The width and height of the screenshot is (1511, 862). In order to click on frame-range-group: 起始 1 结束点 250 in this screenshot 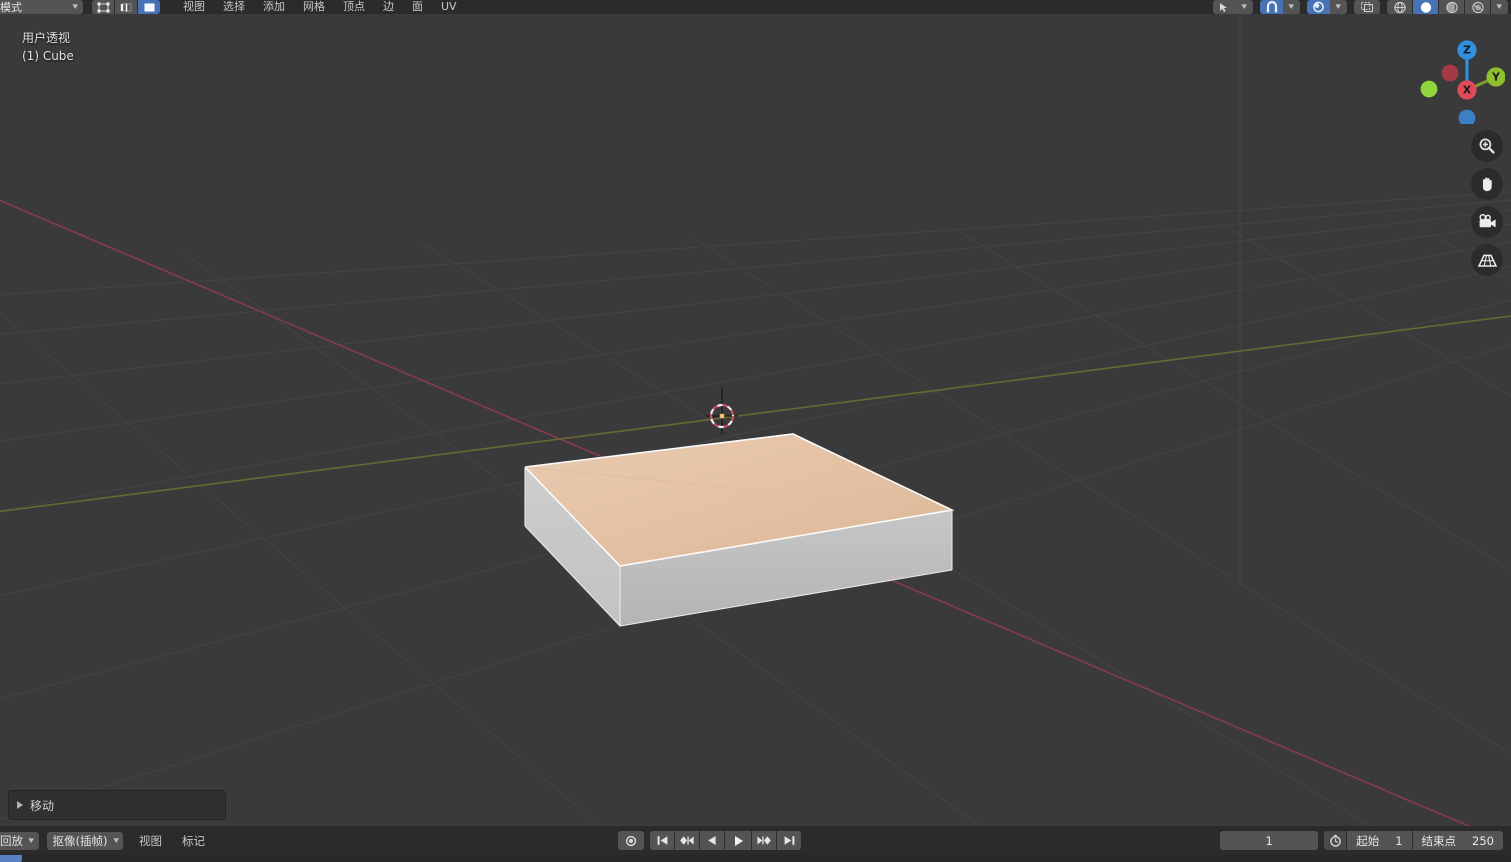, I will do `click(1413, 840)`.